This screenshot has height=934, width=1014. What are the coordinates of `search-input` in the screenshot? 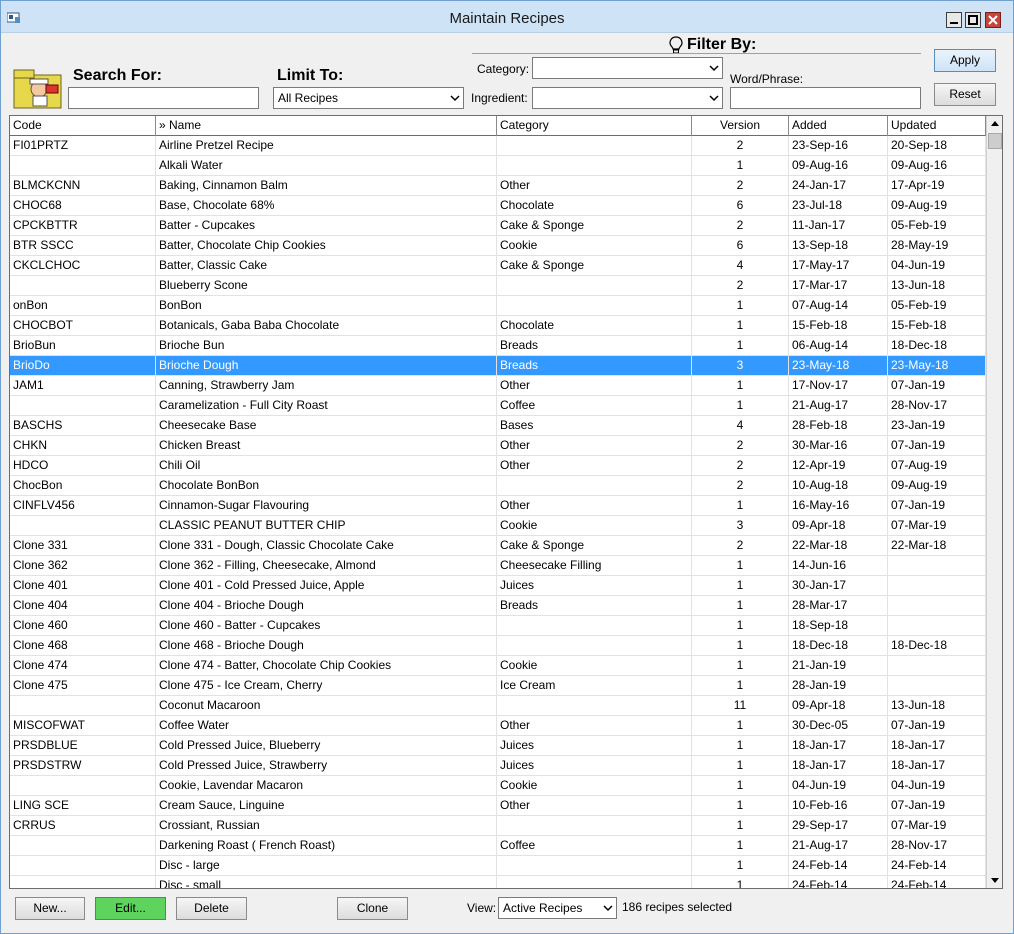 It's located at (163, 98).